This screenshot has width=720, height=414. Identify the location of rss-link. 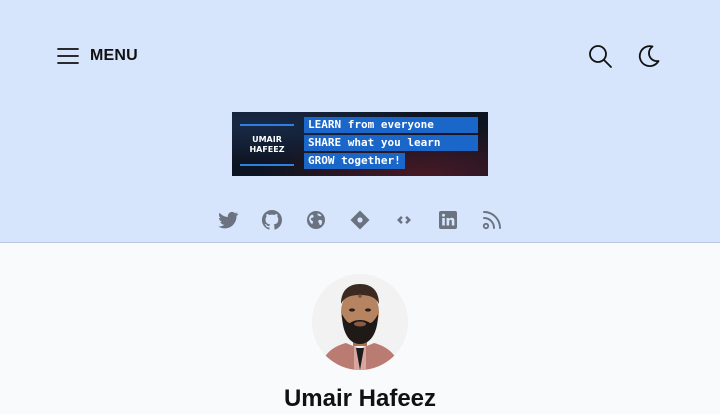
(492, 220).